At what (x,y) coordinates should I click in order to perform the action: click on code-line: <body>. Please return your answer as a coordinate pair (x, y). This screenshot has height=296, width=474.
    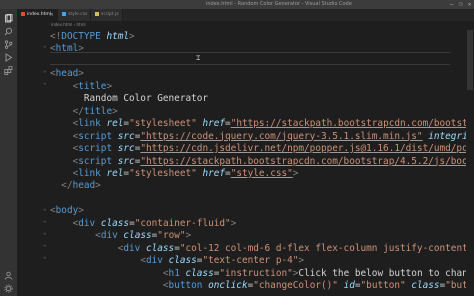
    Looking at the image, I should click on (67, 211).